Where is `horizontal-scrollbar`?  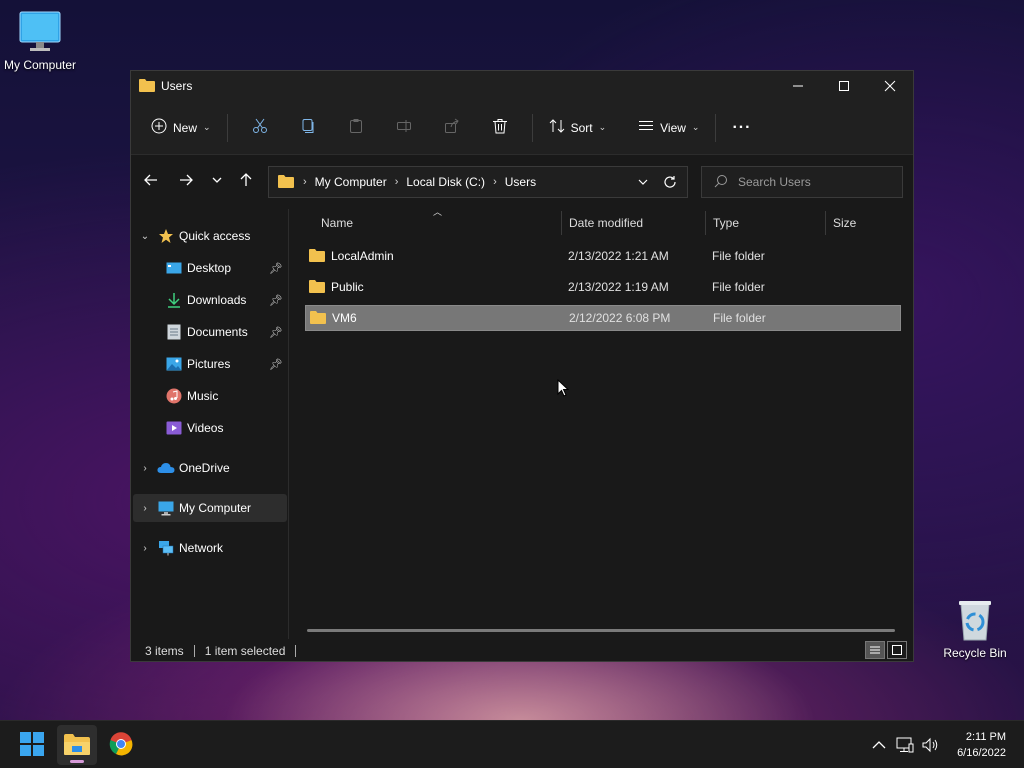
horizontal-scrollbar is located at coordinates (601, 630).